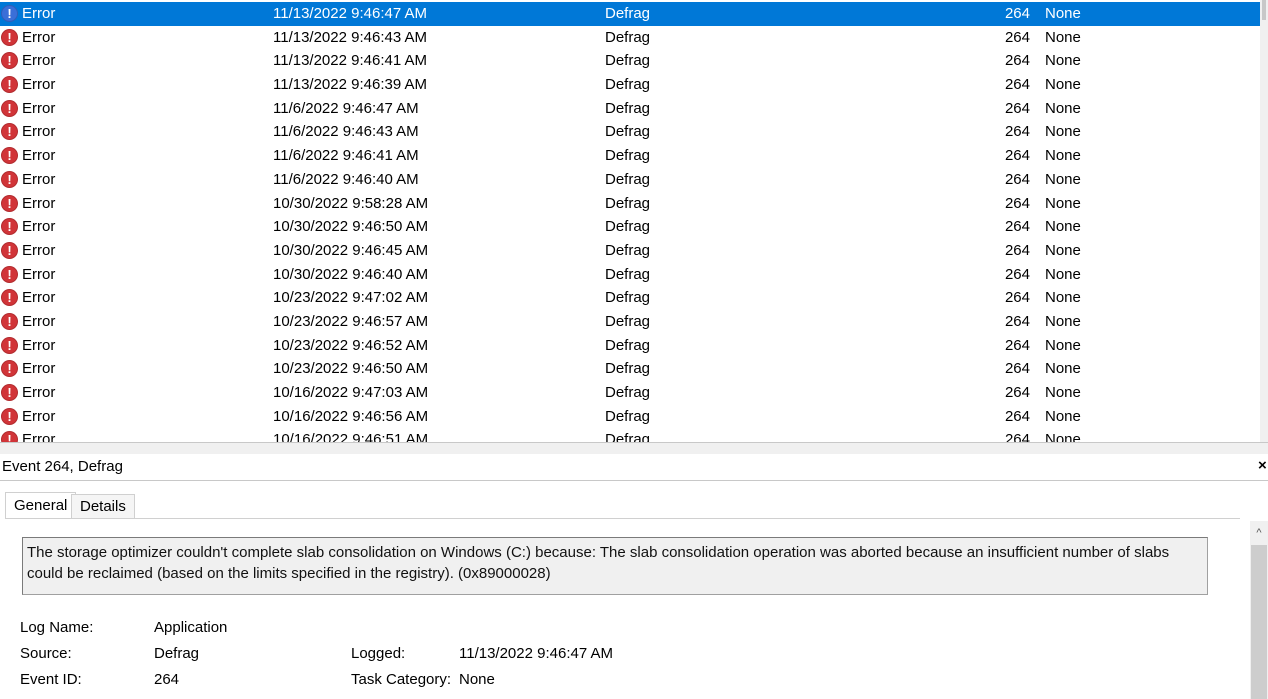  What do you see at coordinates (477, 679) in the screenshot?
I see `task-category-value: None` at bounding box center [477, 679].